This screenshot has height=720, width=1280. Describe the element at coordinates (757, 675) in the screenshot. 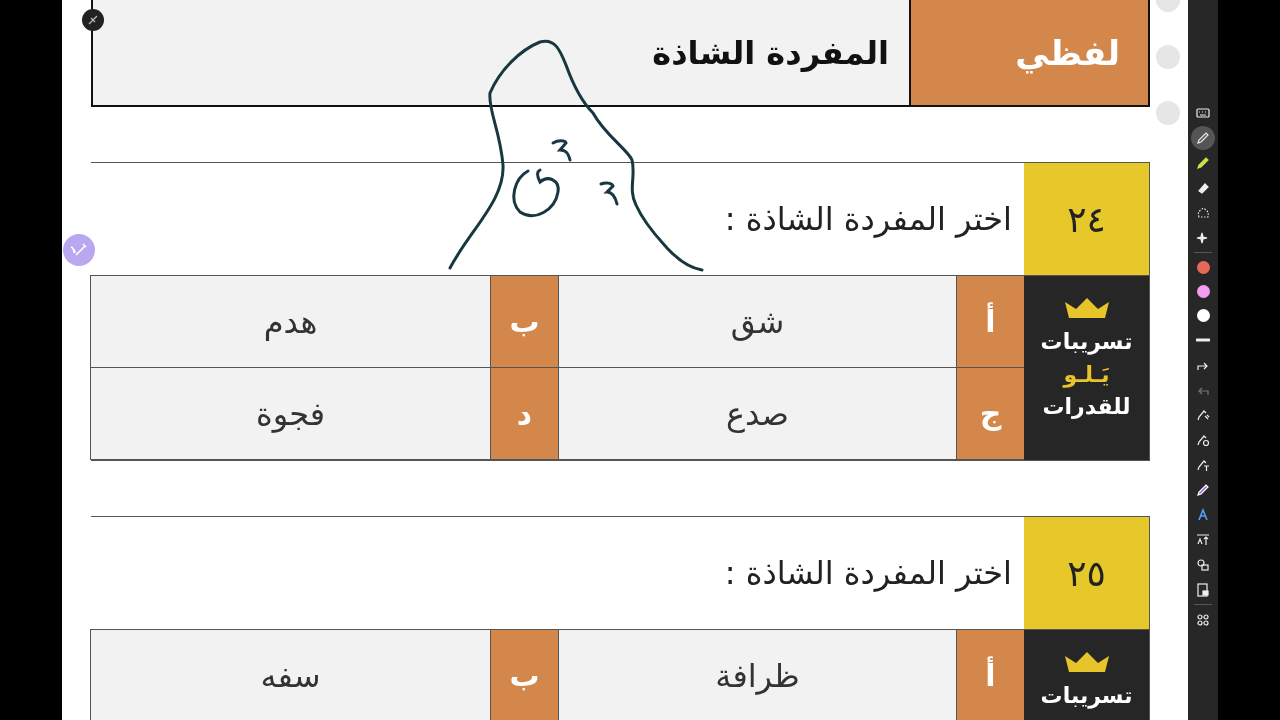

I see `option-text: ظرافة` at that location.